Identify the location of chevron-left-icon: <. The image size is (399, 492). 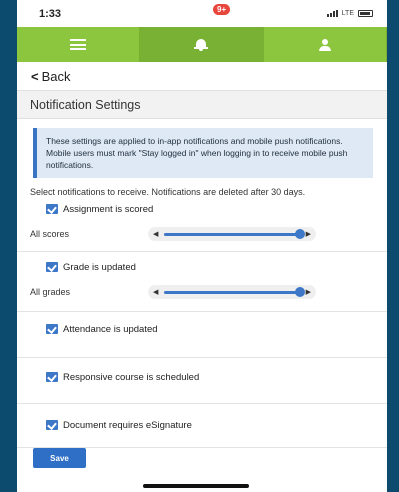
(35, 76).